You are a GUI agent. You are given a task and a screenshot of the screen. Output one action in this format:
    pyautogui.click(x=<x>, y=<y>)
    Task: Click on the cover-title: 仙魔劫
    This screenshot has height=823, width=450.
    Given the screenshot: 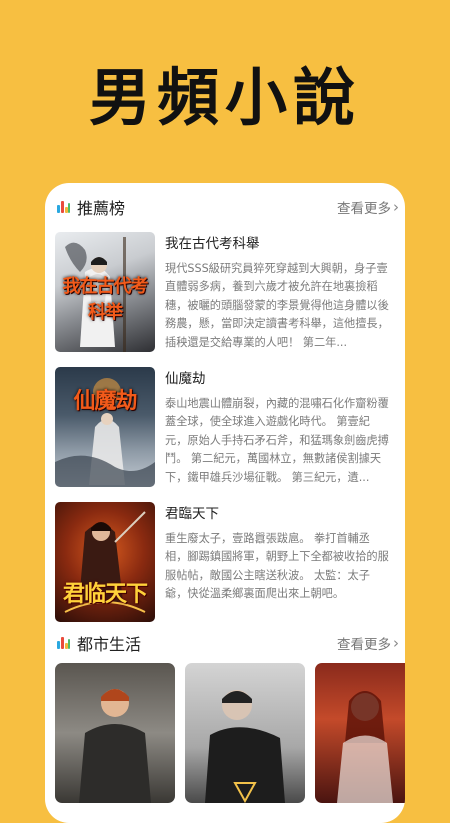 What is the action you would take?
    pyautogui.click(x=105, y=401)
    